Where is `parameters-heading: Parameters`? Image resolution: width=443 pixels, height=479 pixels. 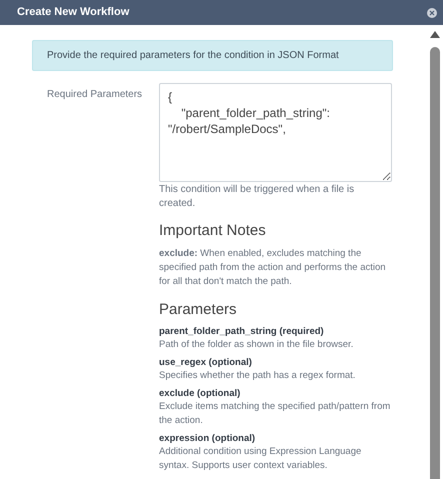 parameters-heading: Parameters is located at coordinates (198, 310).